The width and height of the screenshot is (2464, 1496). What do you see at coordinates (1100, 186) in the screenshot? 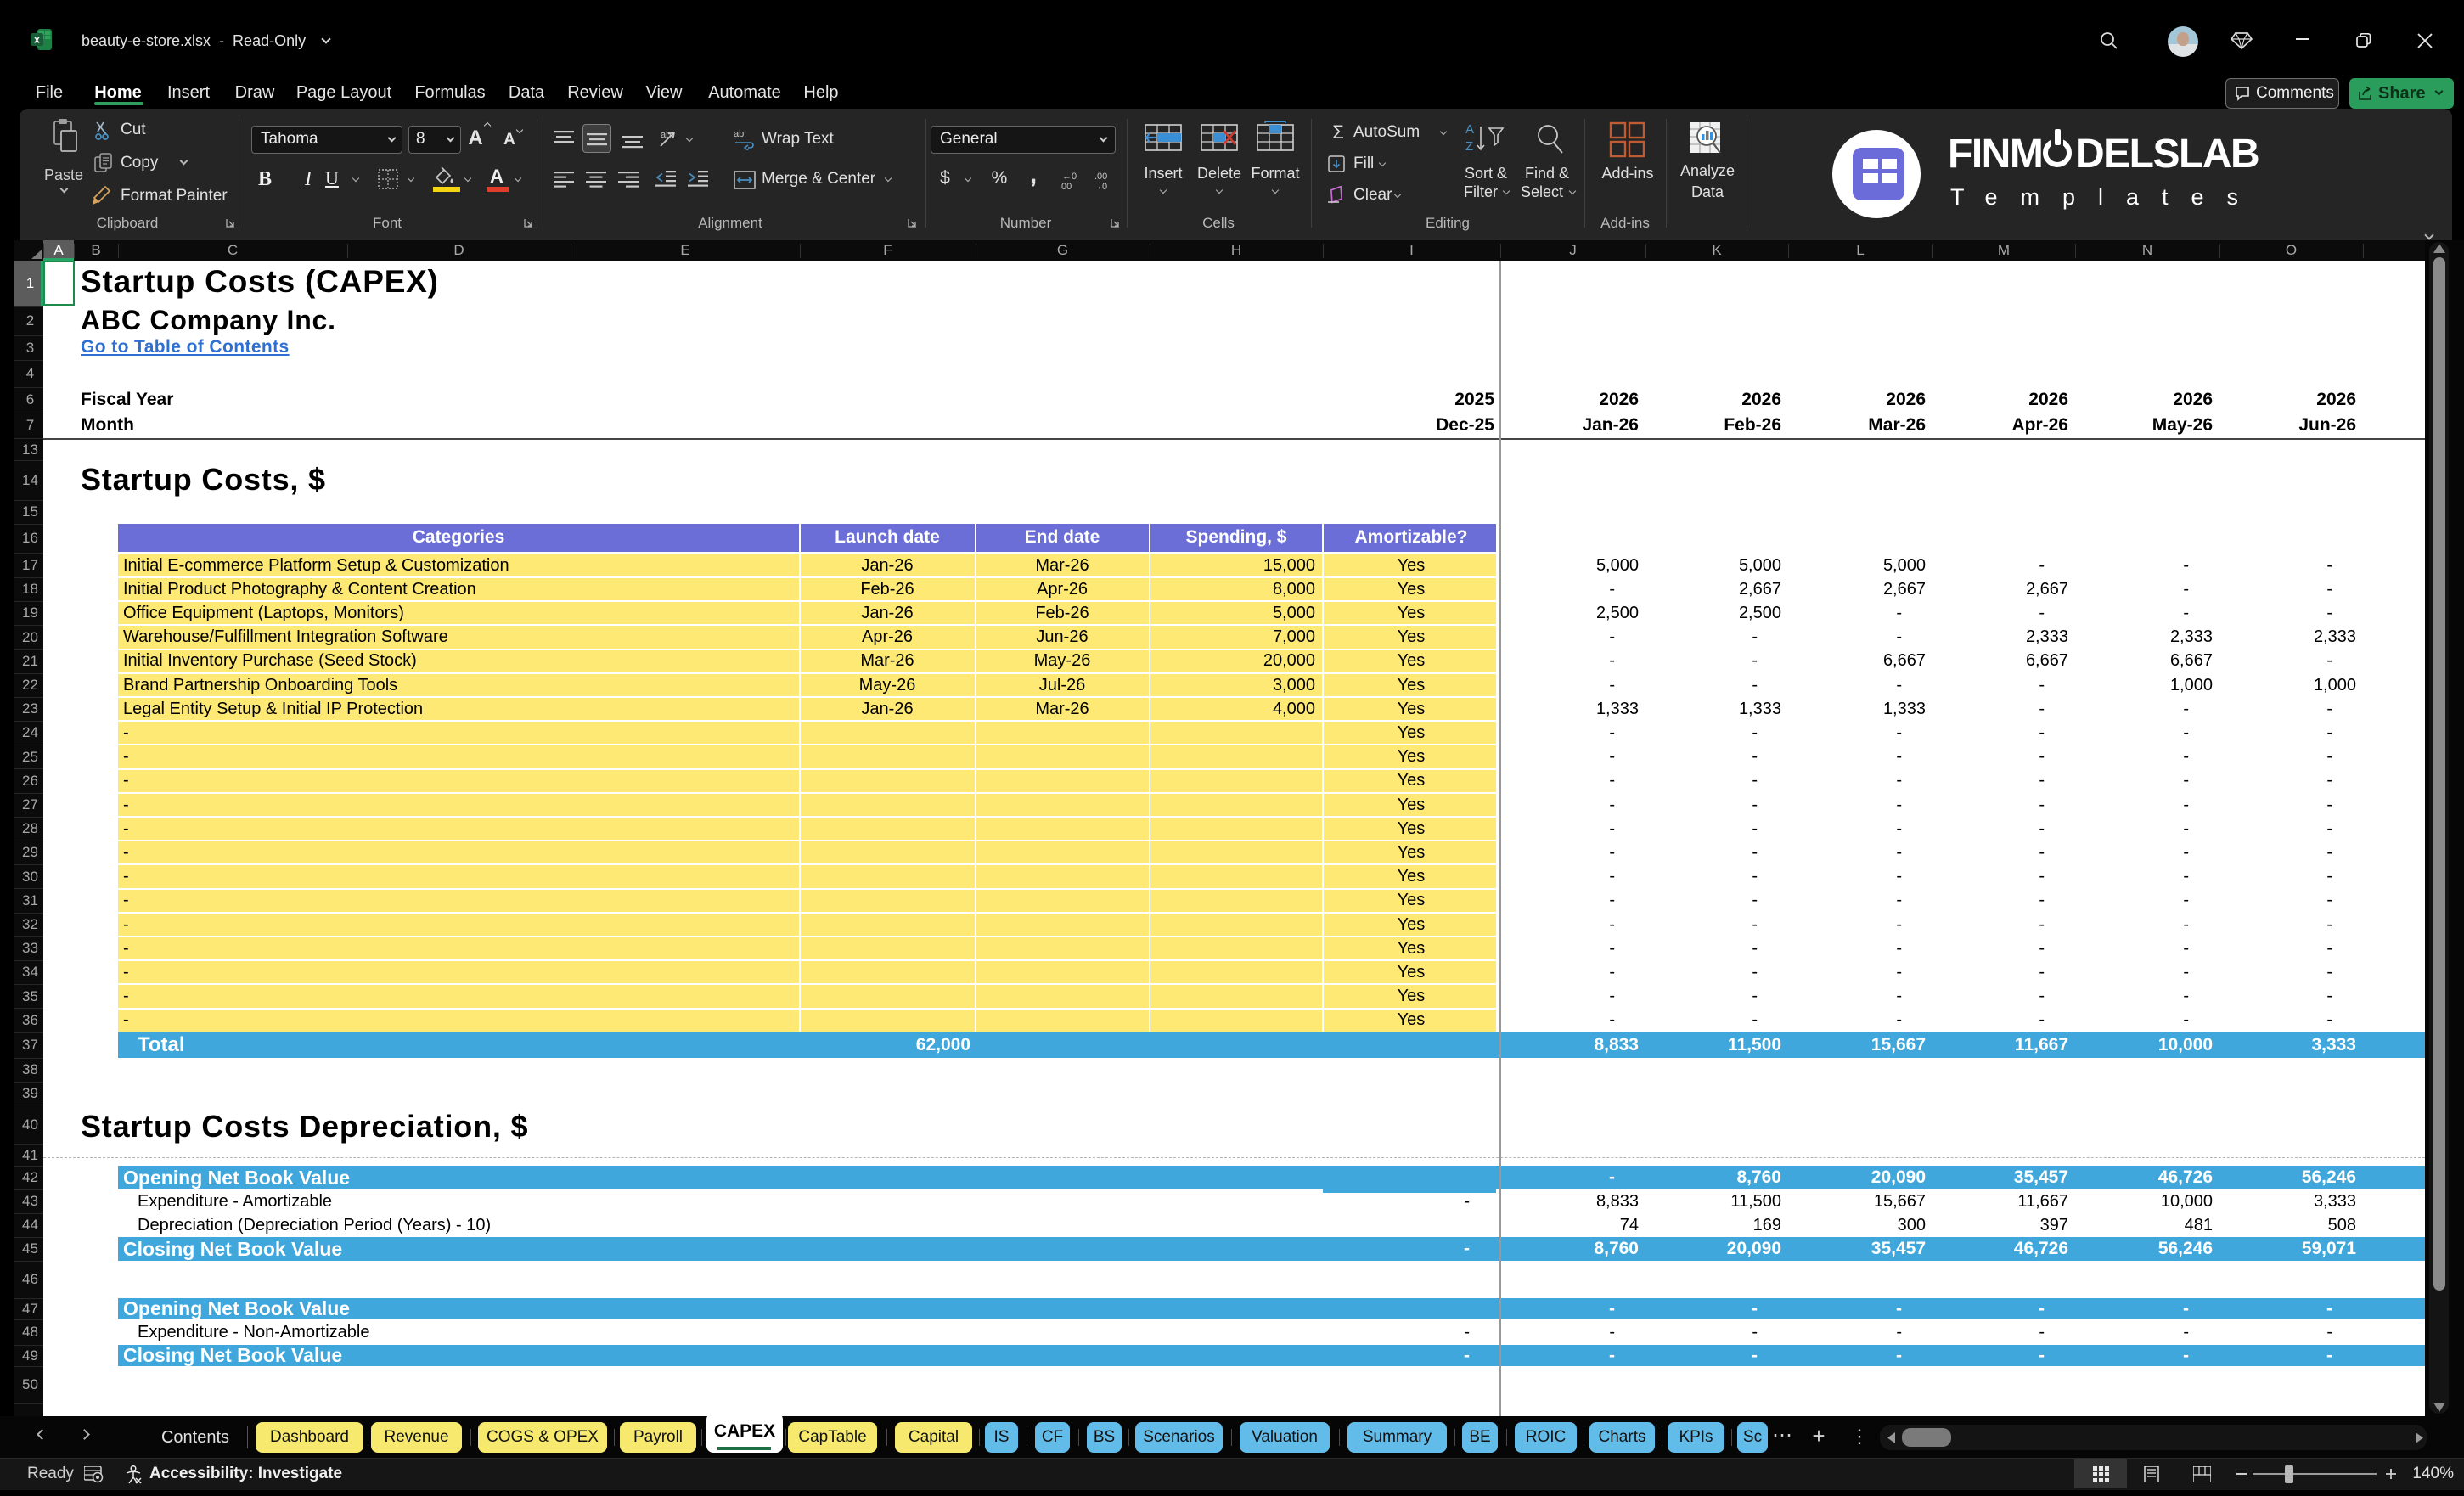
I see `svg-text: →0` at bounding box center [1100, 186].